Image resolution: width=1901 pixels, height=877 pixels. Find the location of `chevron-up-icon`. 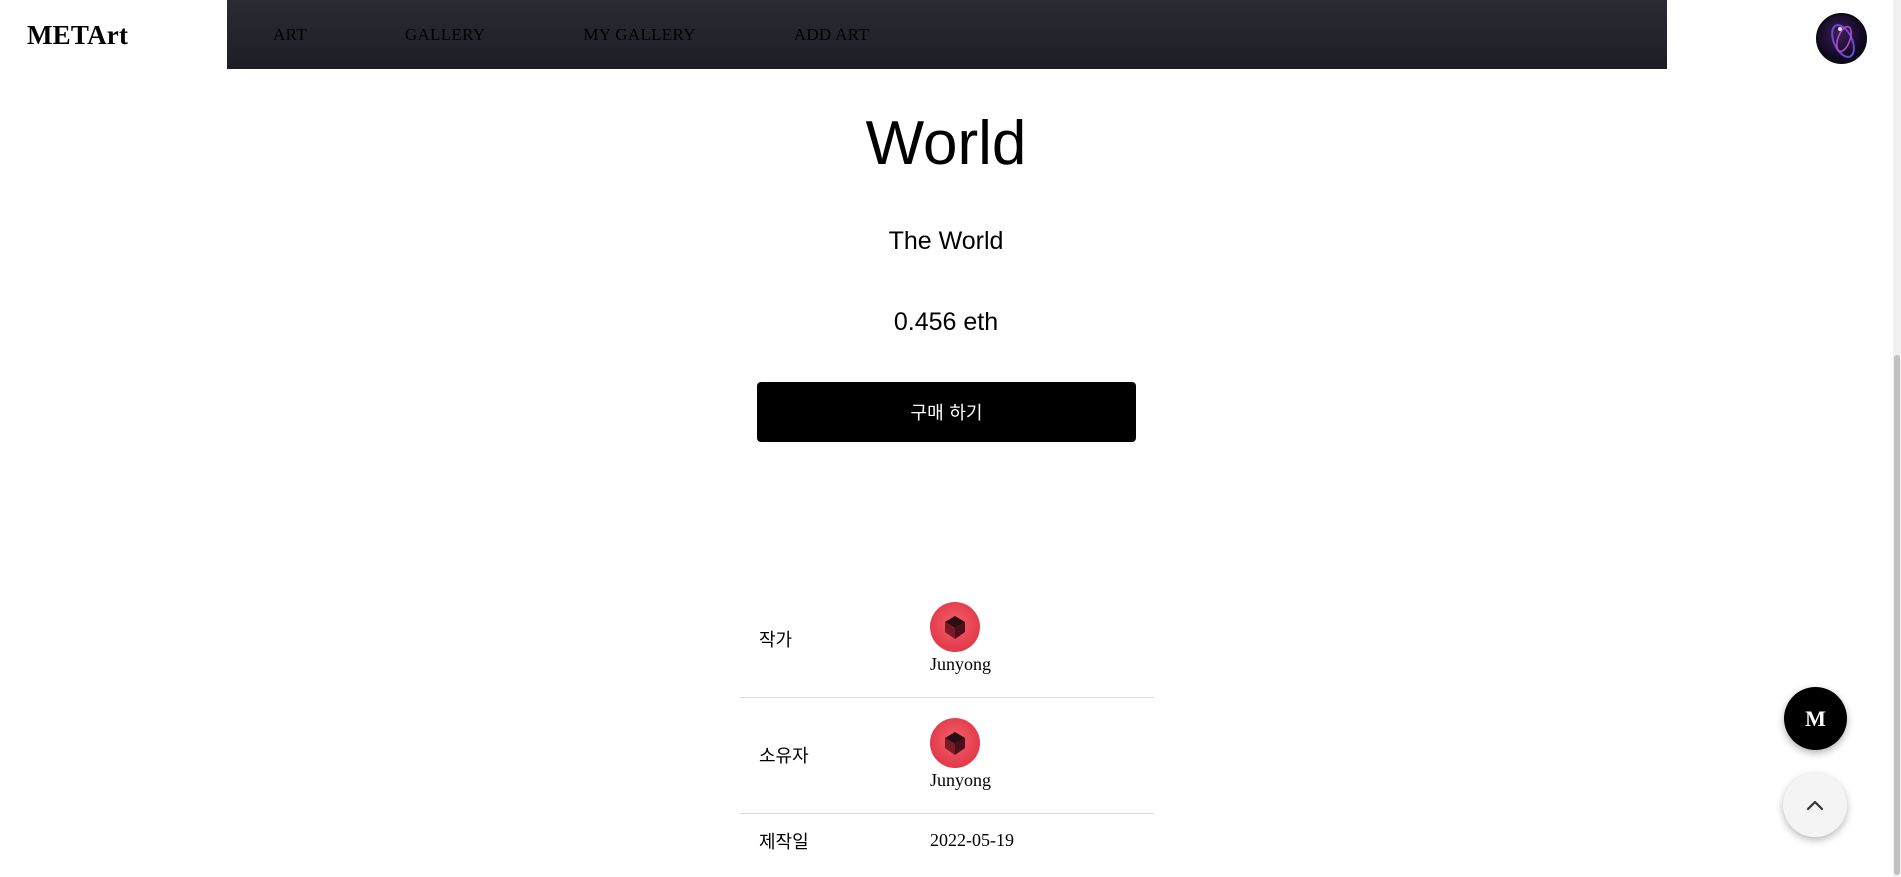

chevron-up-icon is located at coordinates (1815, 805).